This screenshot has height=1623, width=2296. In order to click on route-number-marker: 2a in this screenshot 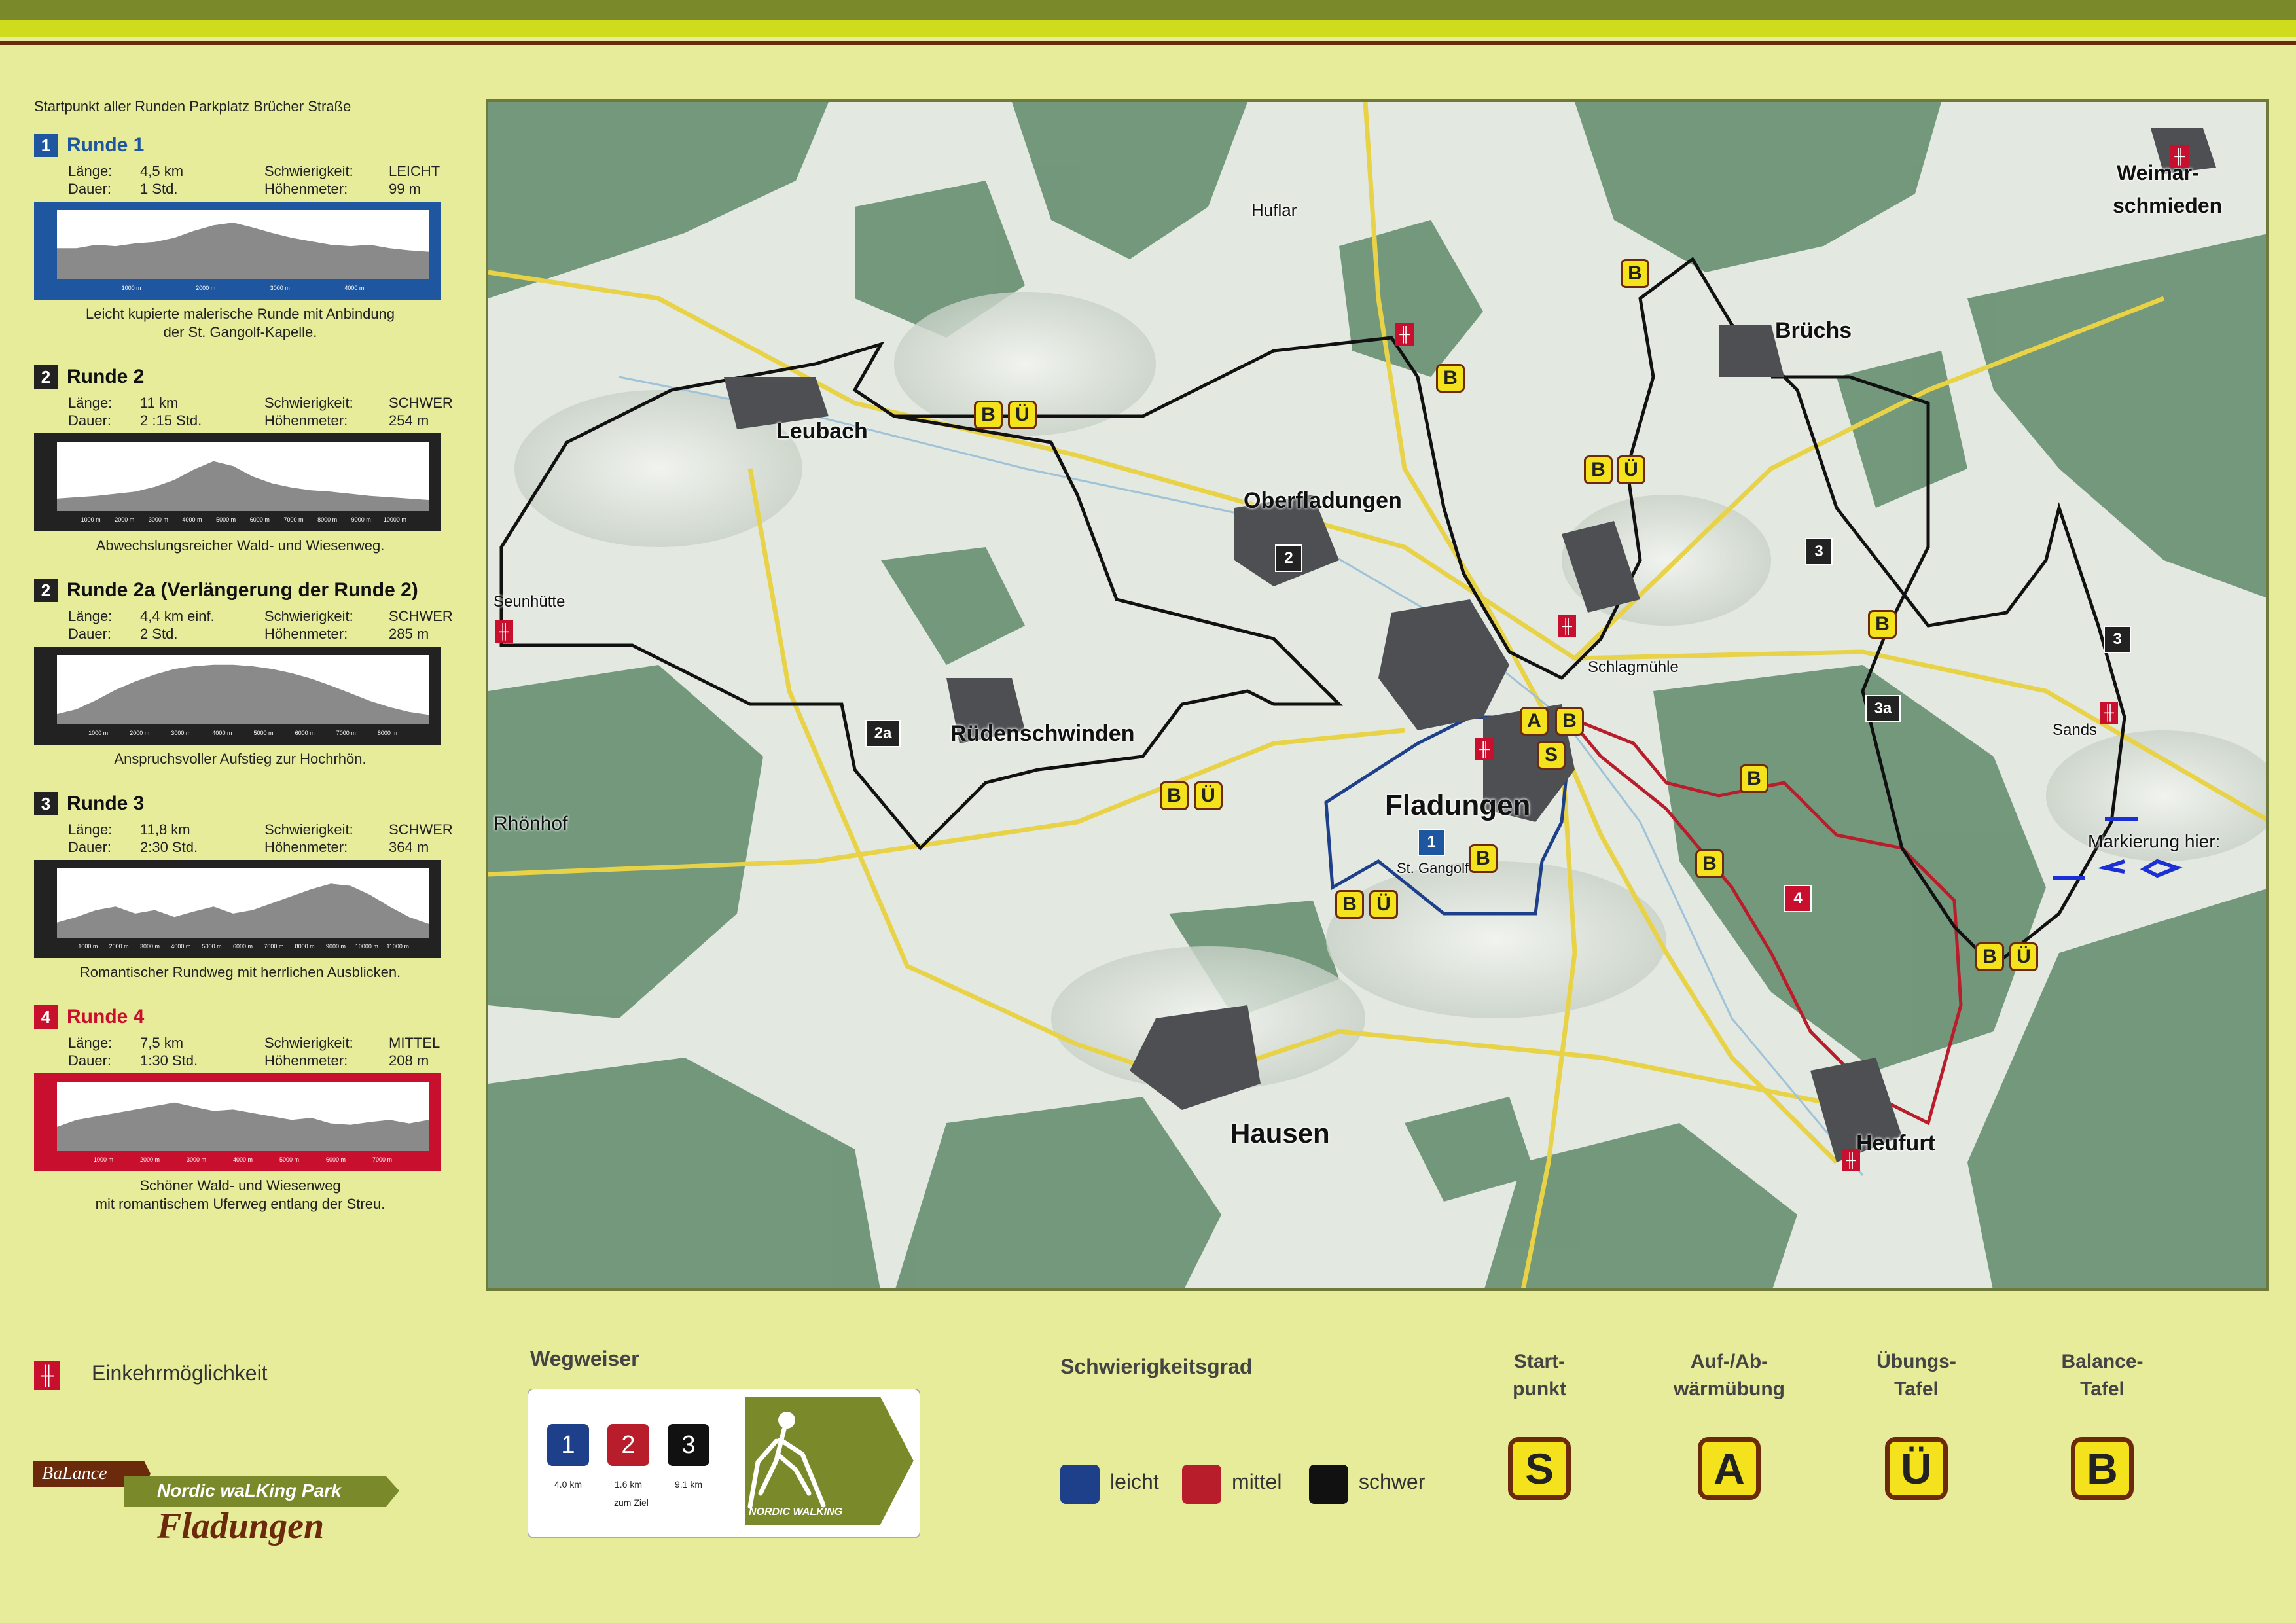, I will do `click(883, 733)`.